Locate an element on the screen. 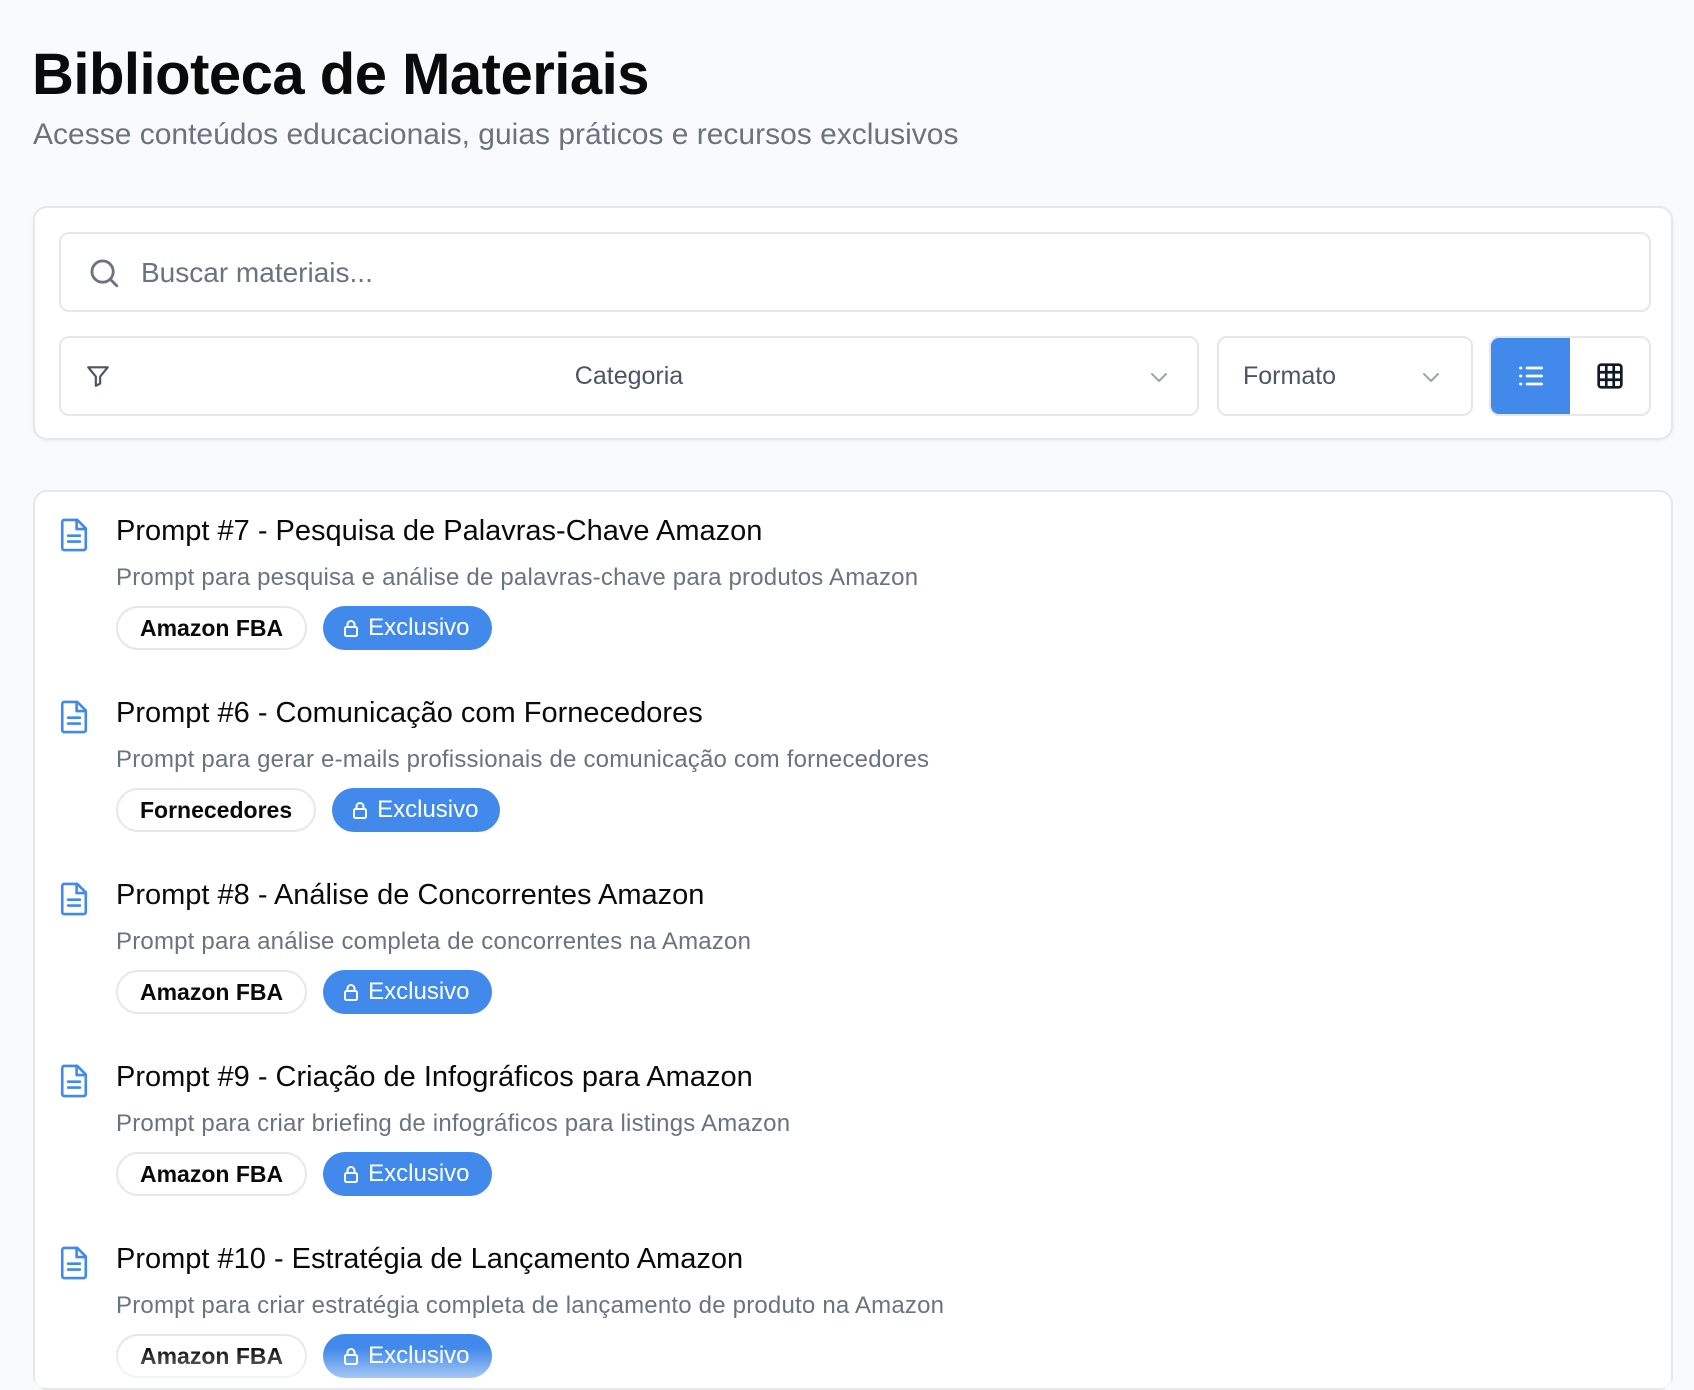  search-box is located at coordinates (855, 272).